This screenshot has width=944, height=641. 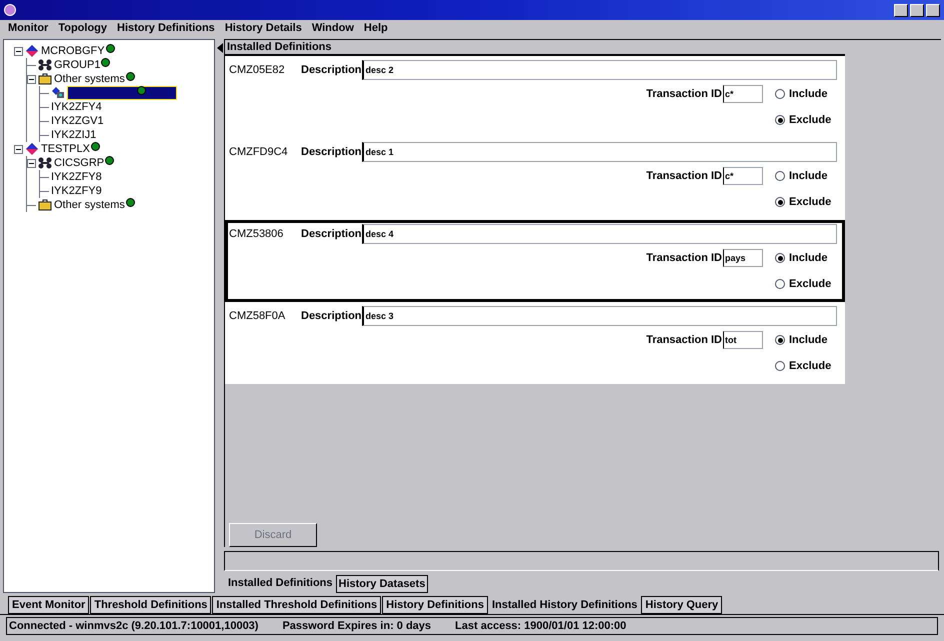 I want to click on transaction-field: pays, so click(x=743, y=258).